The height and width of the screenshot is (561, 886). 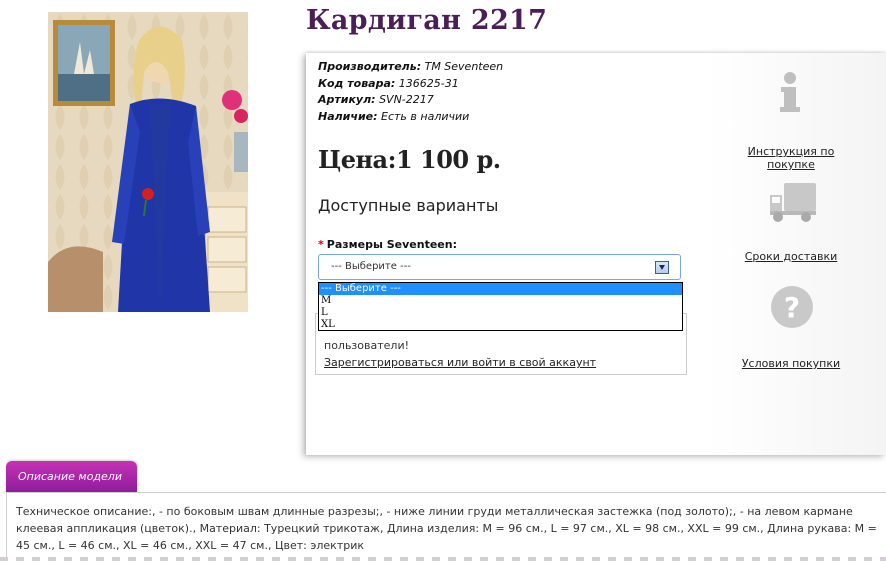 I want to click on size-select-value: --- Выберите ---, so click(x=371, y=266).